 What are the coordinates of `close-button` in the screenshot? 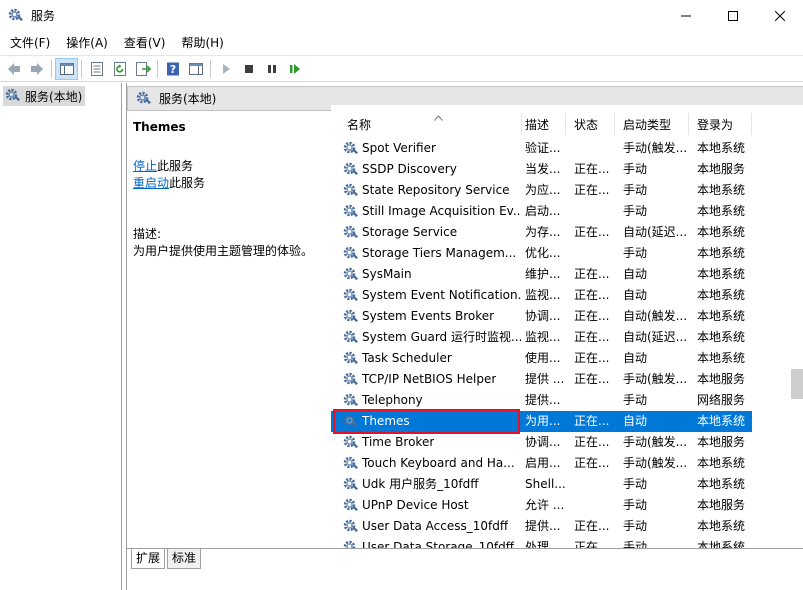 It's located at (779, 15).